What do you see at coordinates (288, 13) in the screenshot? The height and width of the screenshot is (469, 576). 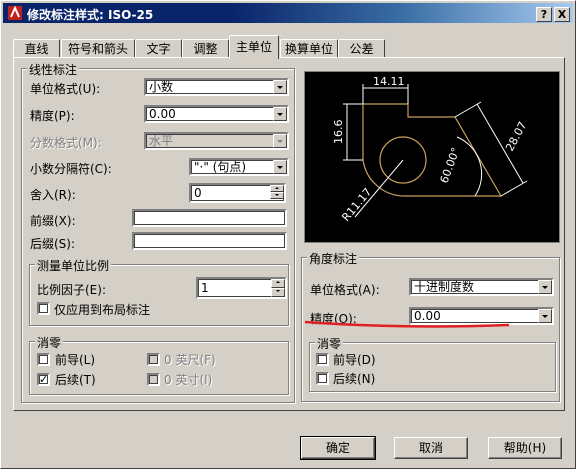 I see `title-bar: 修改标注样式: ISO-25 ? X` at bounding box center [288, 13].